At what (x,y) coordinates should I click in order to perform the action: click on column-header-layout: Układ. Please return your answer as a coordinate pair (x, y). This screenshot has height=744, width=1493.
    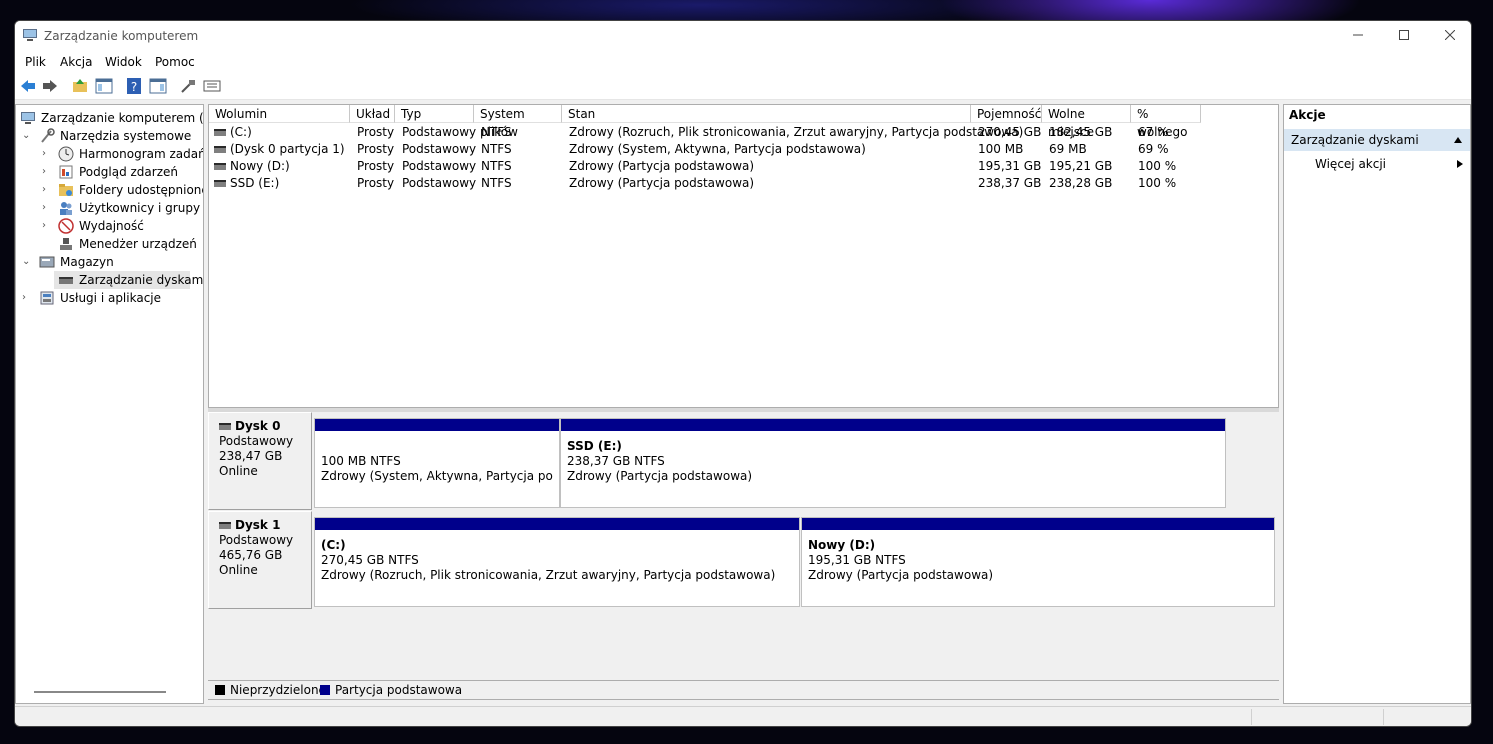
    Looking at the image, I should click on (372, 114).